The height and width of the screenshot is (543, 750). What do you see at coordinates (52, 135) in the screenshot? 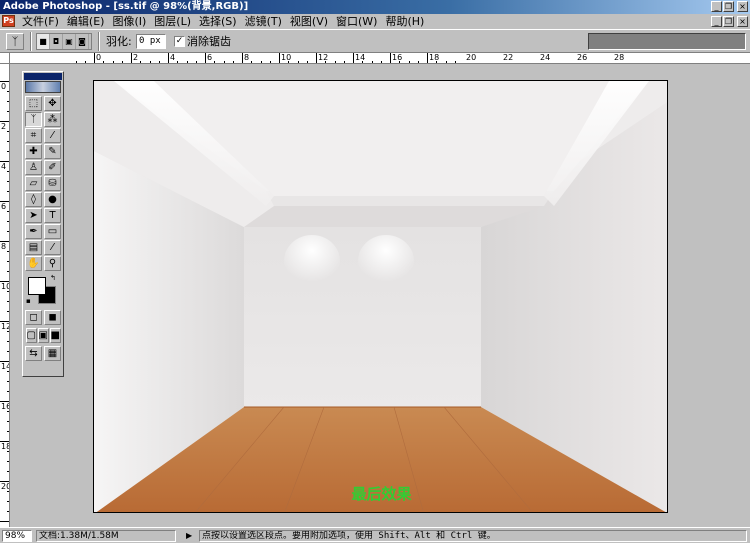
I see `slice-icon: ⁄` at bounding box center [52, 135].